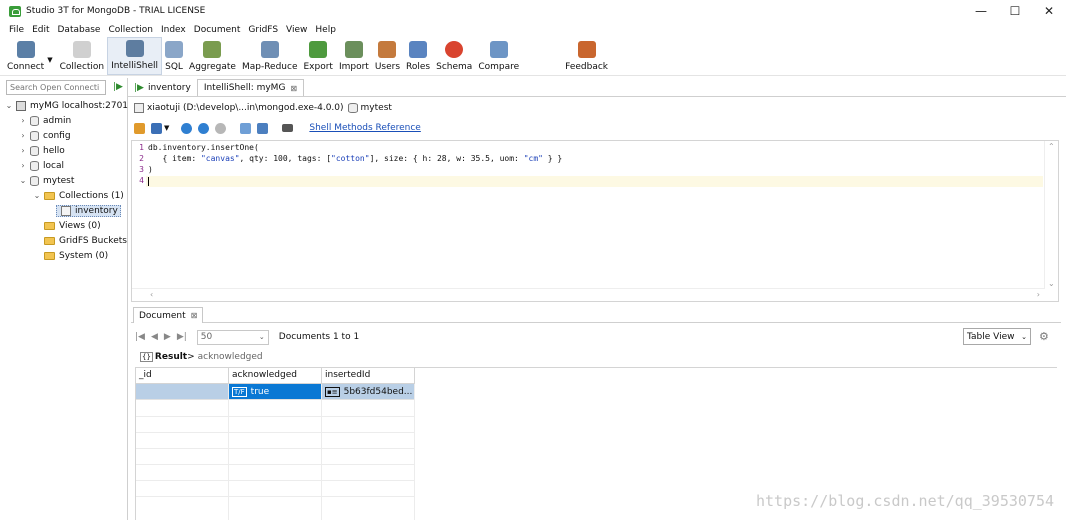 Image resolution: width=1066 pixels, height=520 pixels. Describe the element at coordinates (173, 30) in the screenshot. I see `menu-index: Index` at that location.